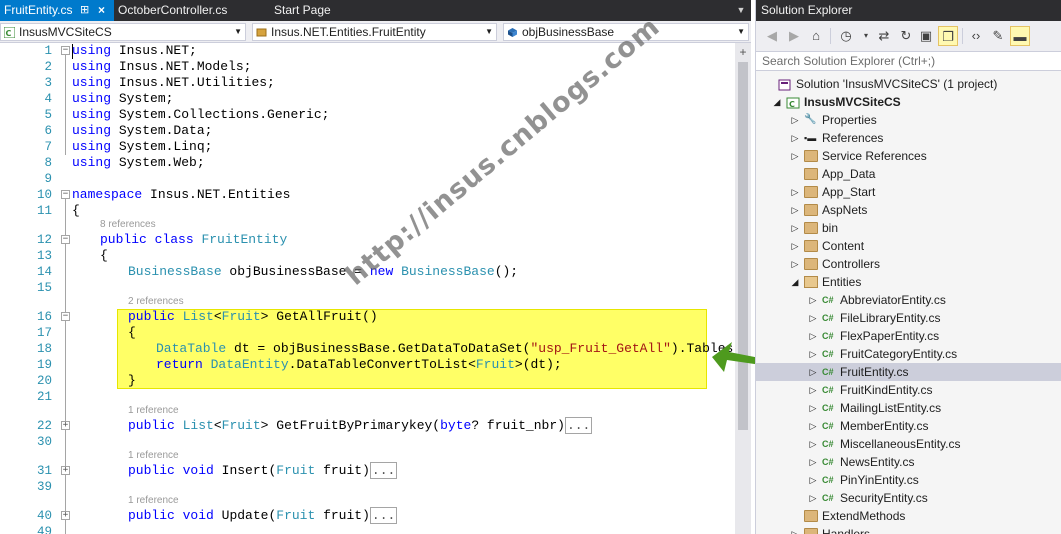 This screenshot has height=534, width=1061. What do you see at coordinates (908, 300) in the screenshot?
I see `tree-item: ▷ C# AbbreviatorEntity.cs` at bounding box center [908, 300].